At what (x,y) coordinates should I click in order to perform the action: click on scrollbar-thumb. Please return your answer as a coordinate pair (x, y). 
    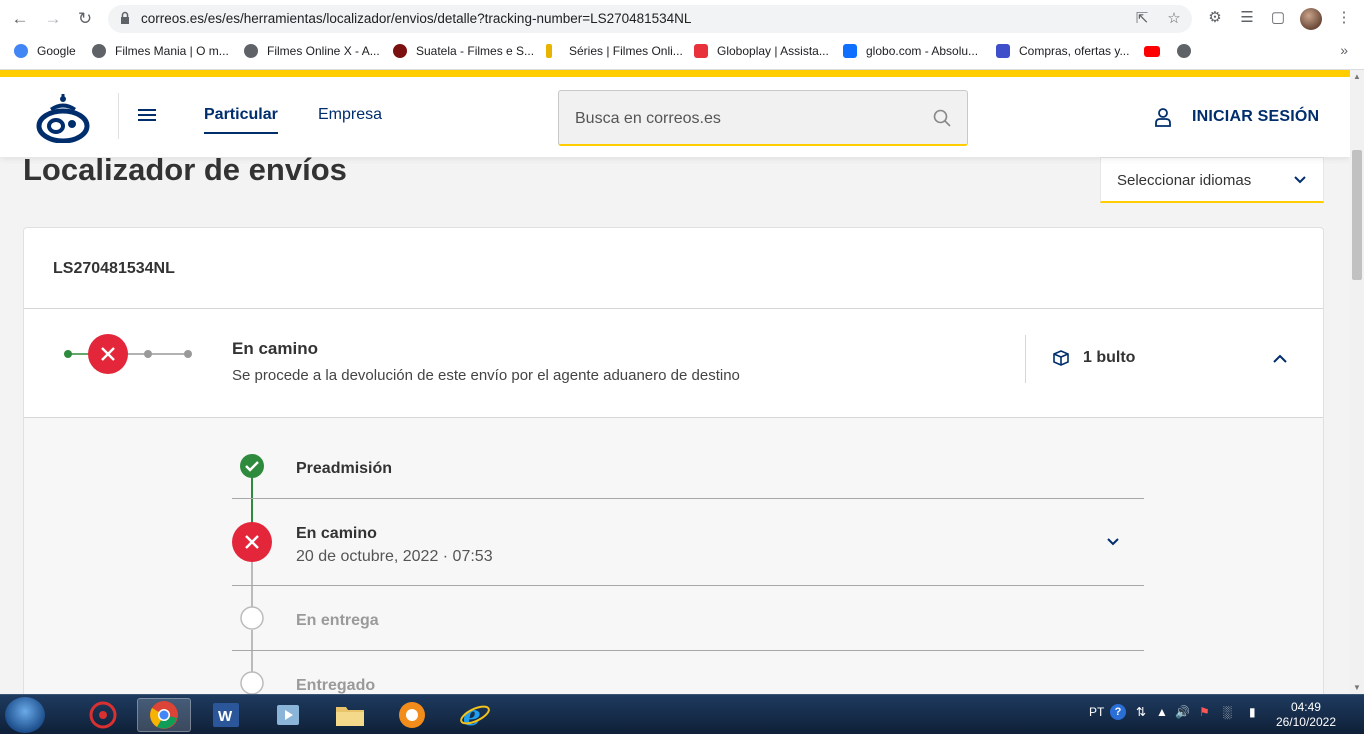
    Looking at the image, I should click on (1357, 215).